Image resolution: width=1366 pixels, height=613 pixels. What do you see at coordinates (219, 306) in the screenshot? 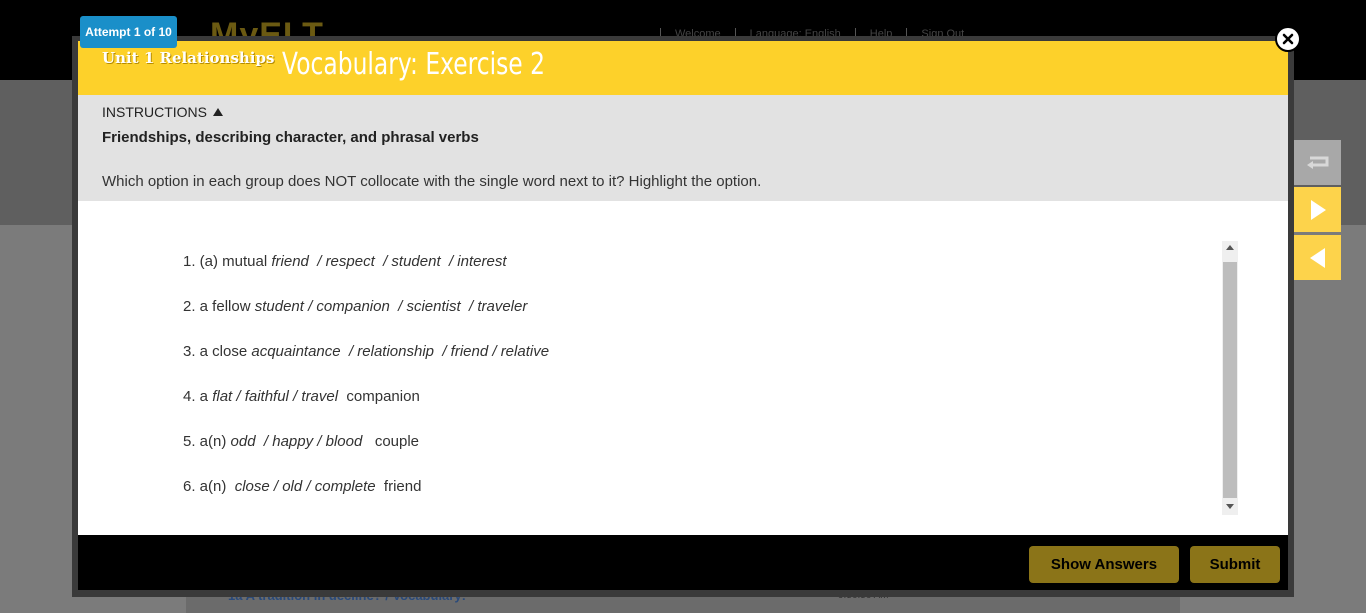
I see `question-prefix: 2. a fellow` at bounding box center [219, 306].